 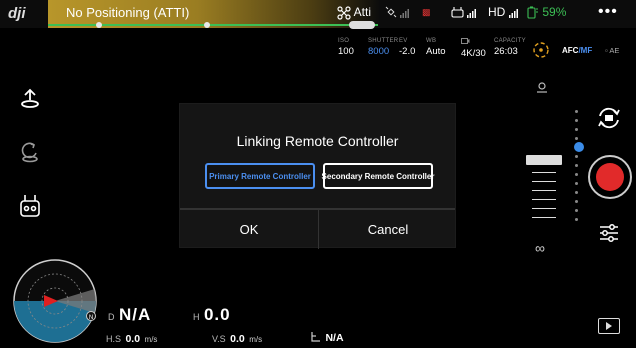 What do you see at coordinates (540, 248) in the screenshot?
I see `focus-infinity-label: ∞` at bounding box center [540, 248].